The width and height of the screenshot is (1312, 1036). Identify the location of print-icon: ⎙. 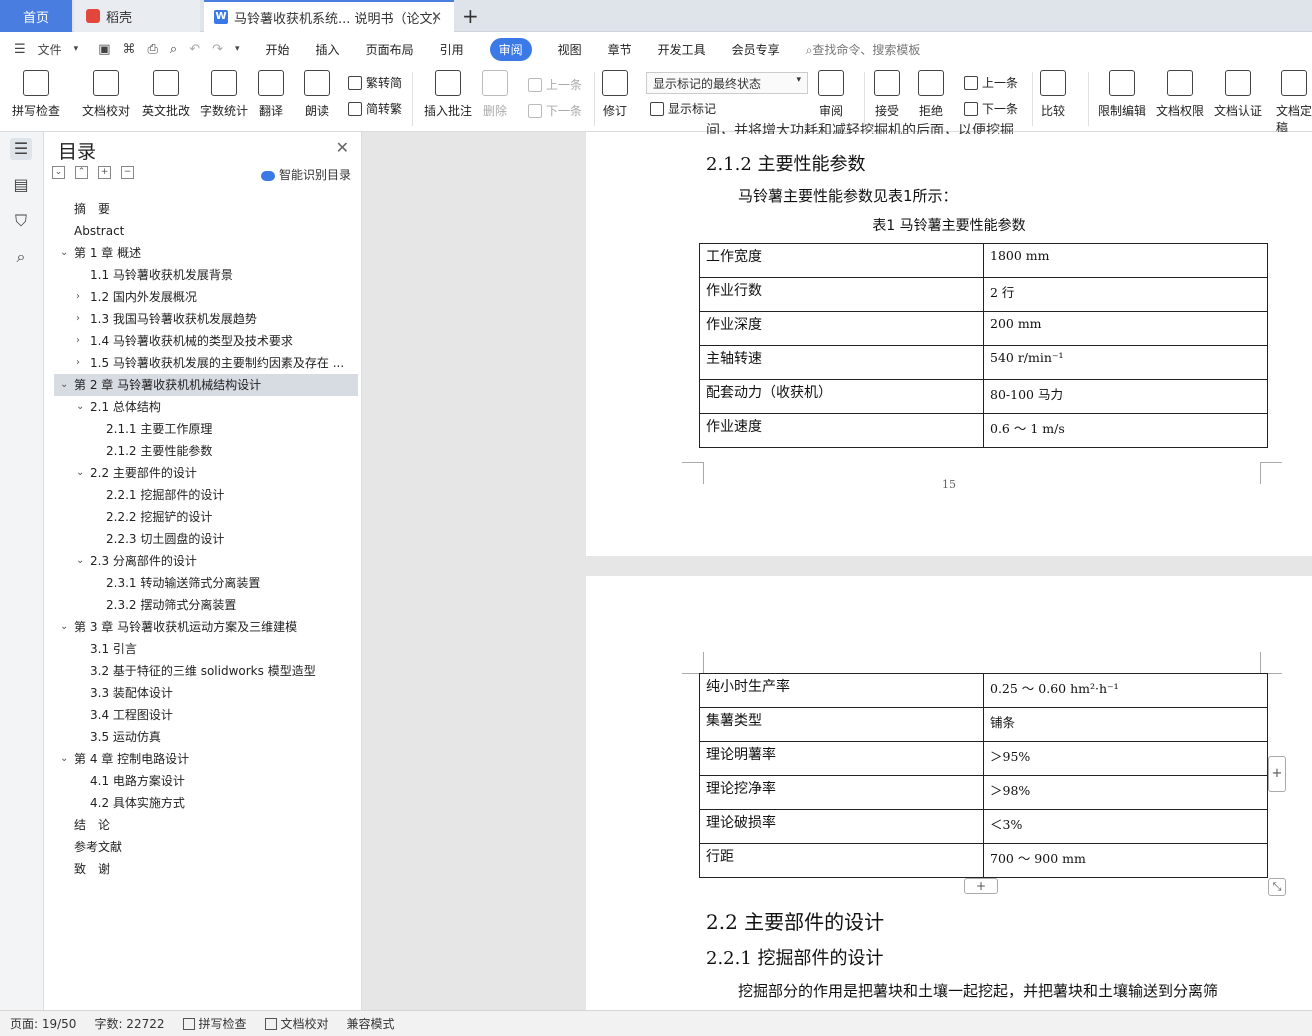
(153, 49).